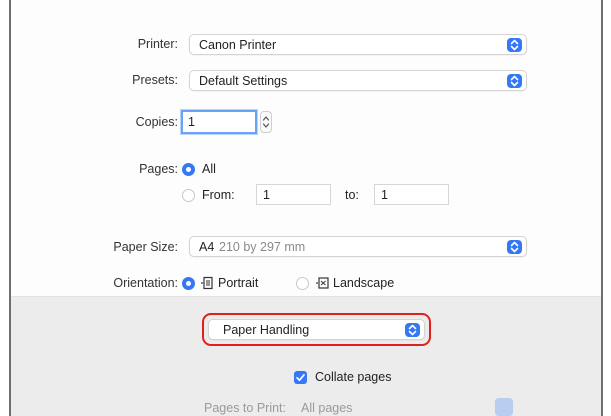  What do you see at coordinates (266, 330) in the screenshot?
I see `section-select-value: Paper Handling` at bounding box center [266, 330].